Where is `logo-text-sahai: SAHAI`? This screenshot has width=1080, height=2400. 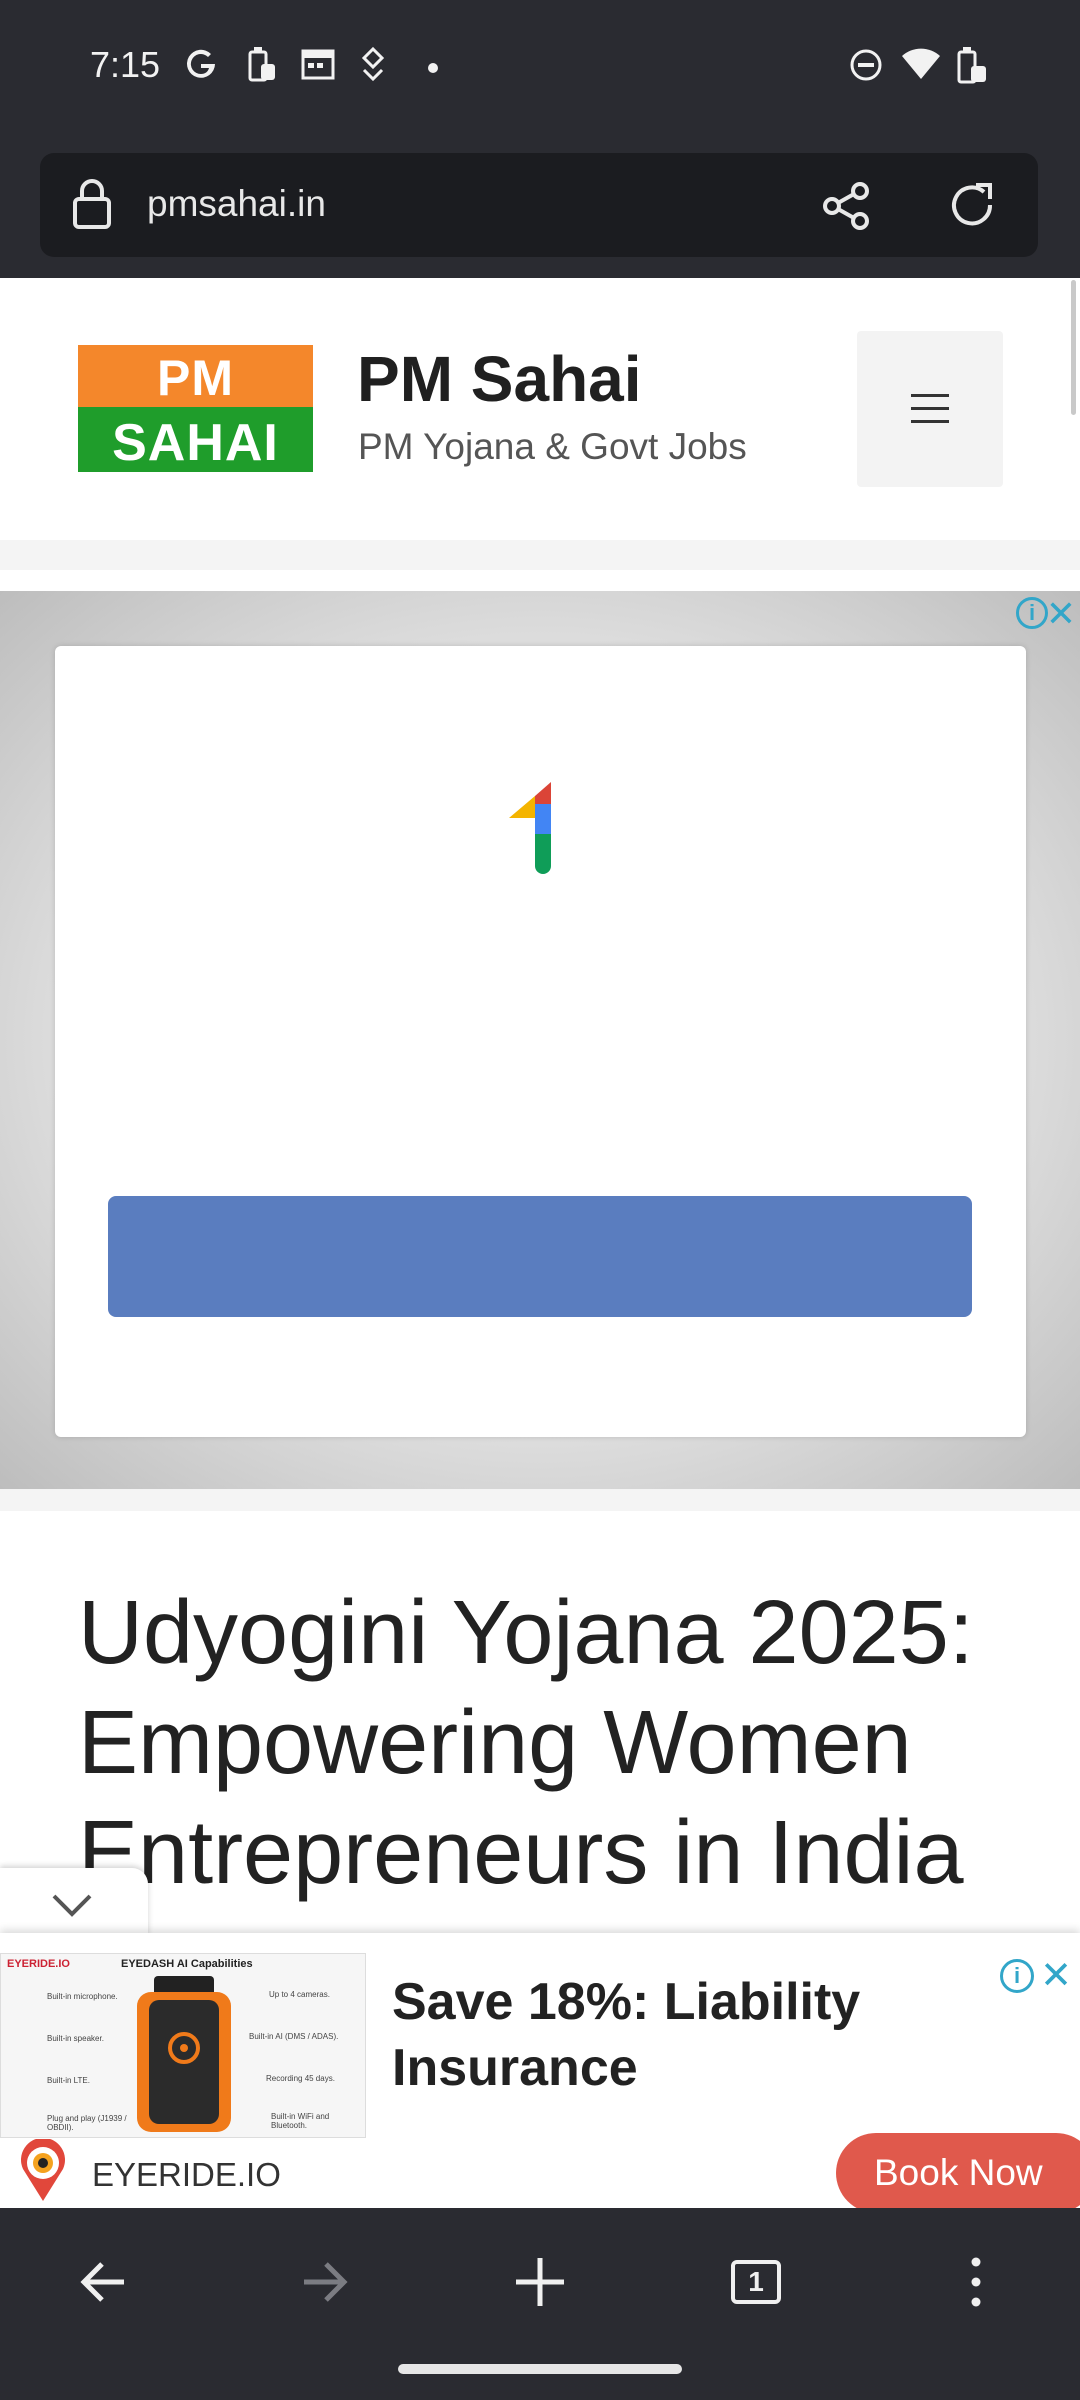 logo-text-sahai: SAHAI is located at coordinates (195, 443).